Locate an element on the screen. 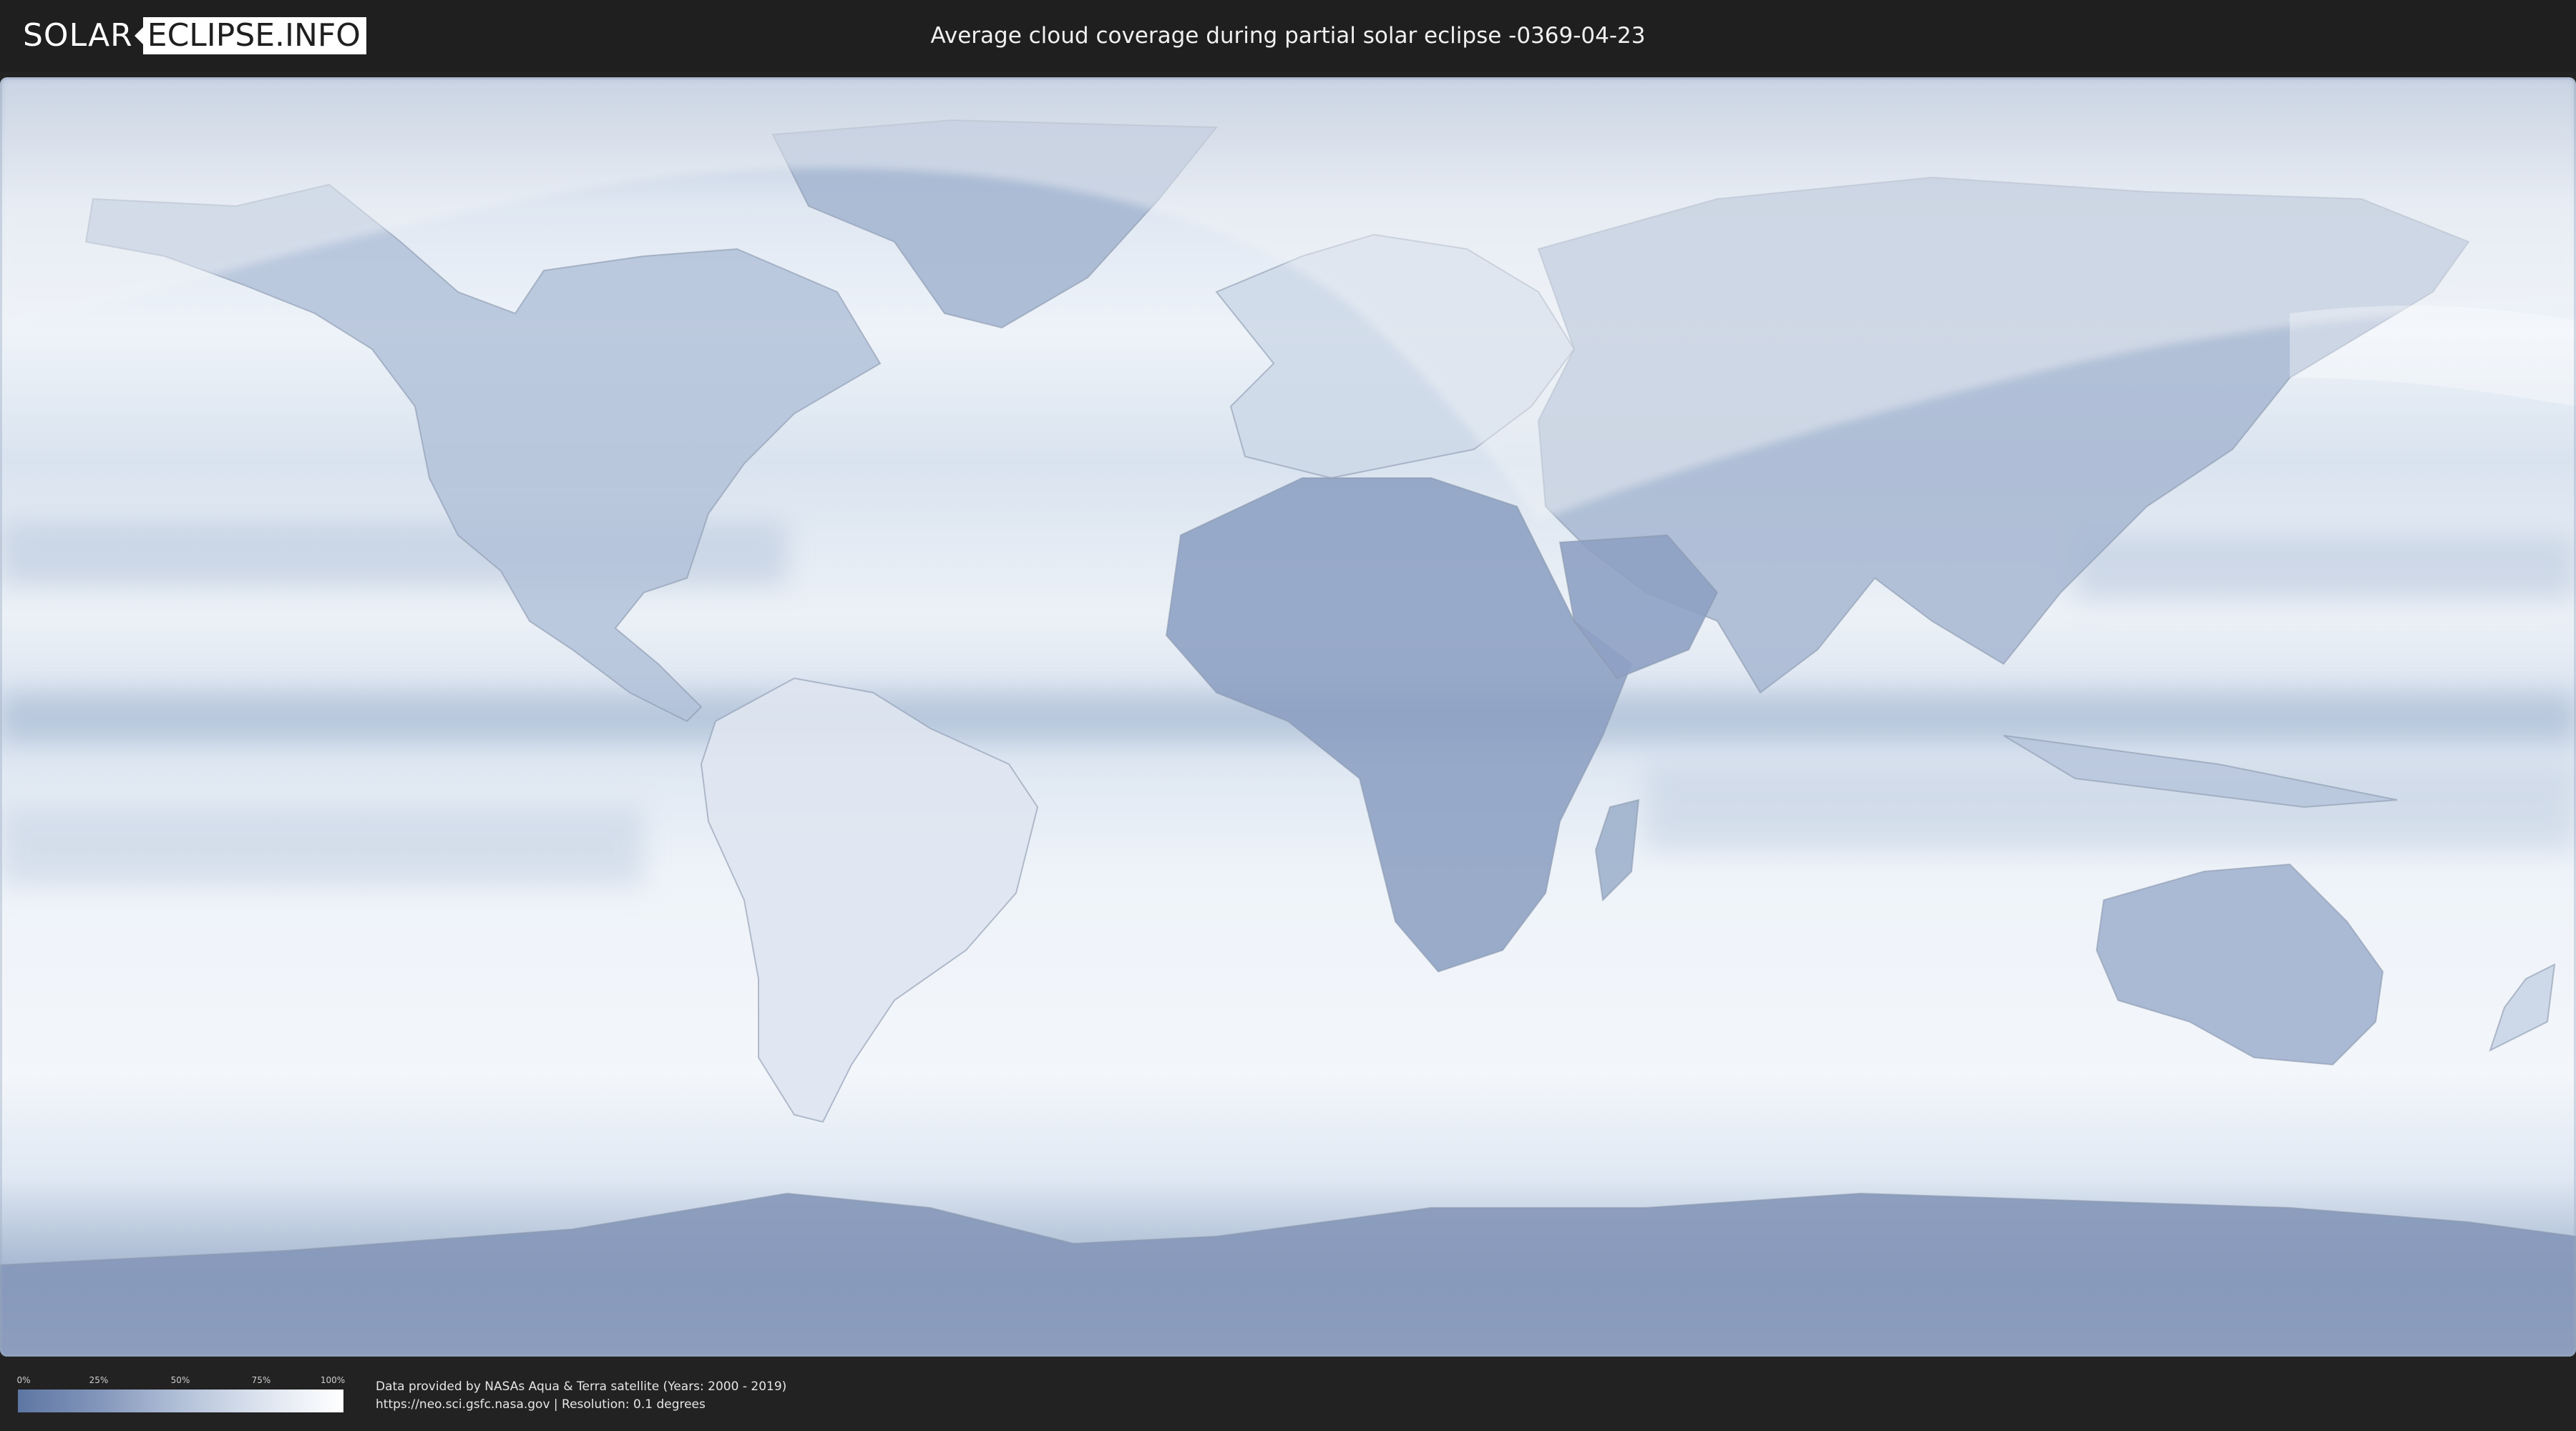 The image size is (2576, 1431). legend-tick-0: 0% is located at coordinates (23, 1380).